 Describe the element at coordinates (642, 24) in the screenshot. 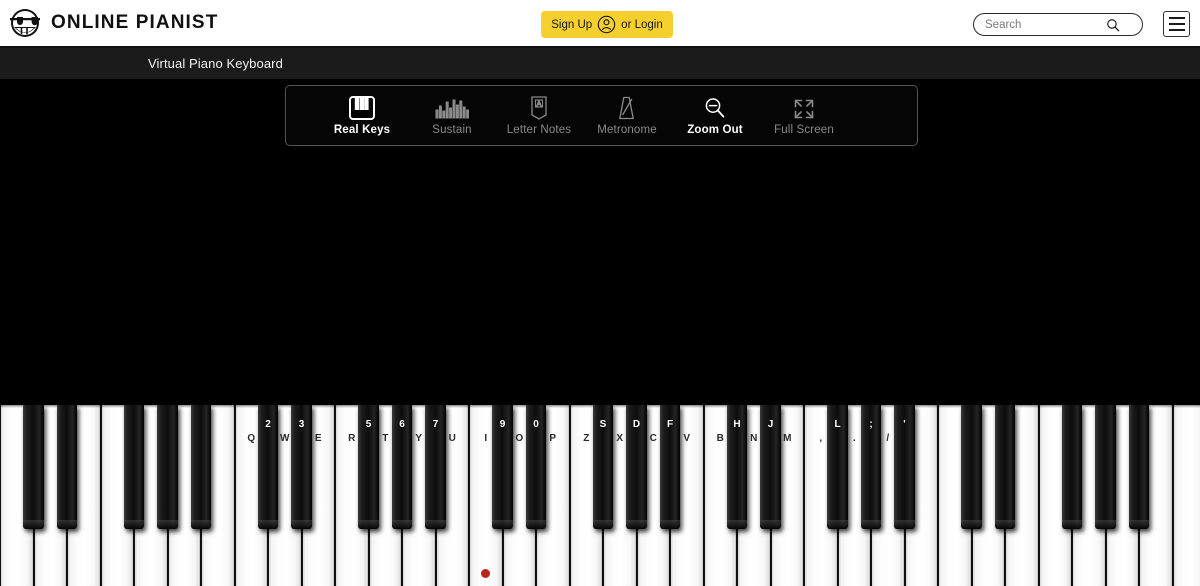

I see `login-label: or Login` at that location.